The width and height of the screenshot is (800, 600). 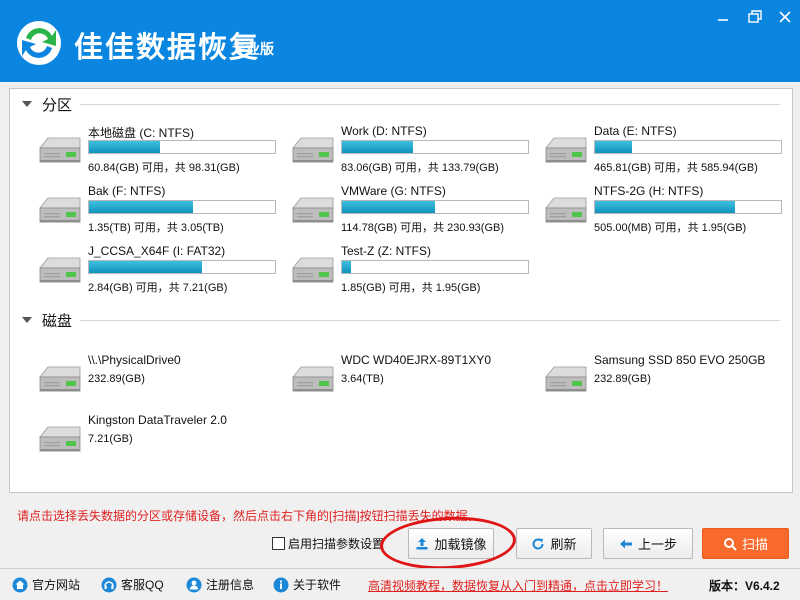 What do you see at coordinates (157, 251) in the screenshot?
I see `partition-name: J_CCSA_X64F (I: FAT32)` at bounding box center [157, 251].